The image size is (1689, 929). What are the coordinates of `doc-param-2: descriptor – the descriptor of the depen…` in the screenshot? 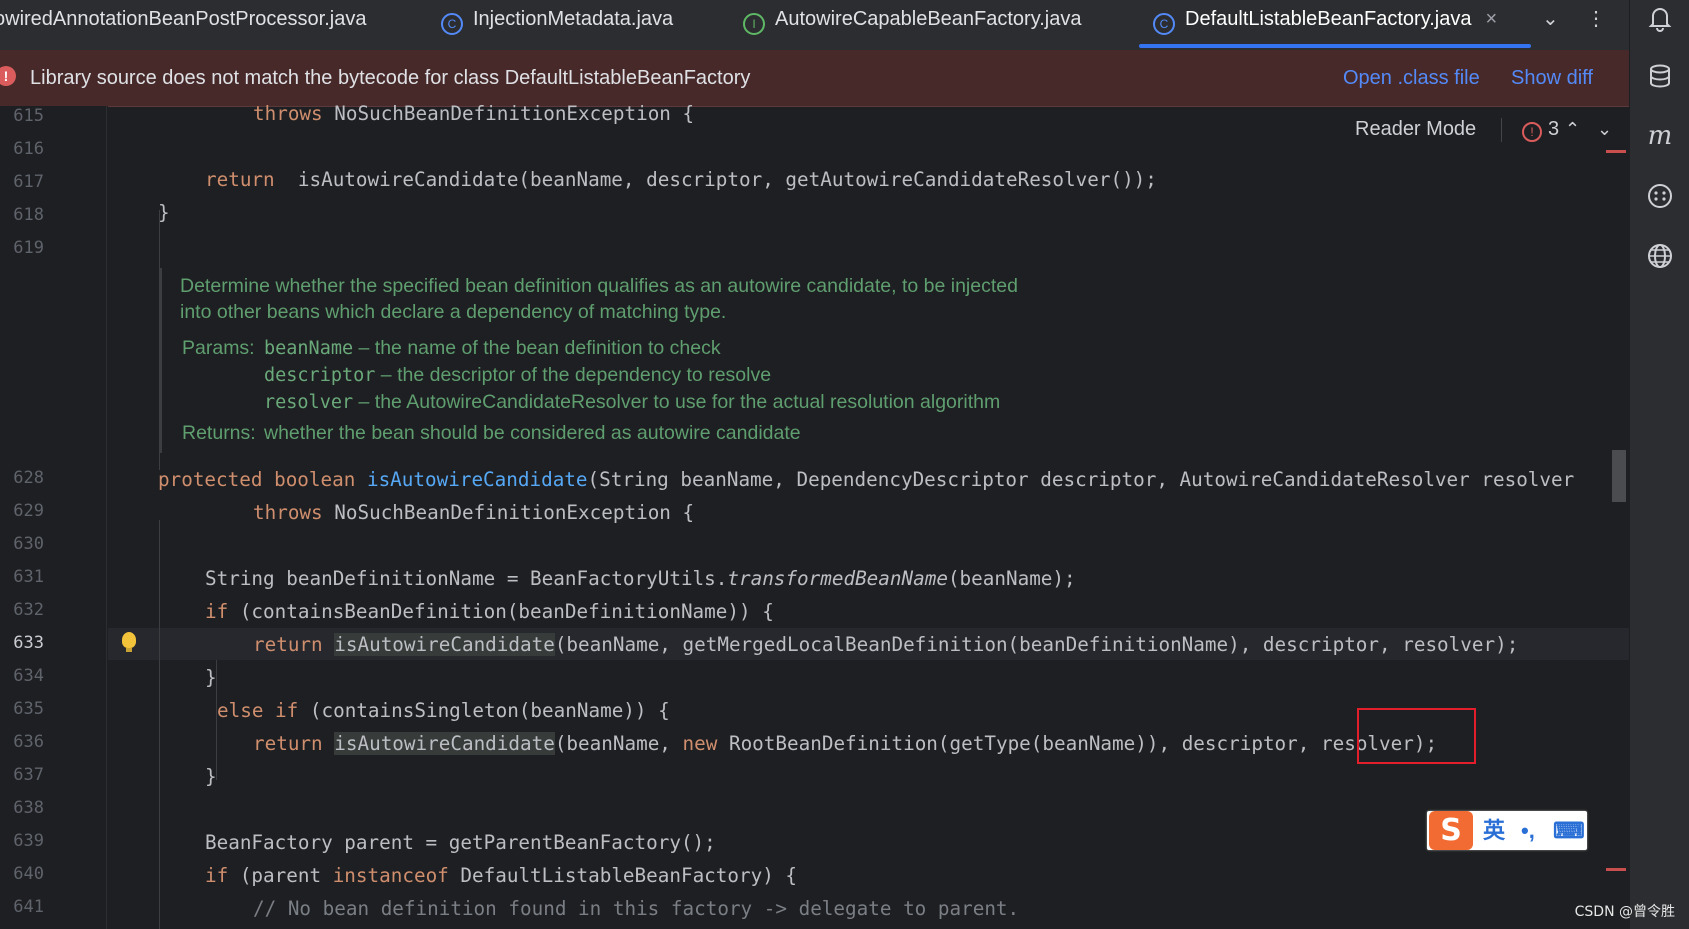 It's located at (517, 375).